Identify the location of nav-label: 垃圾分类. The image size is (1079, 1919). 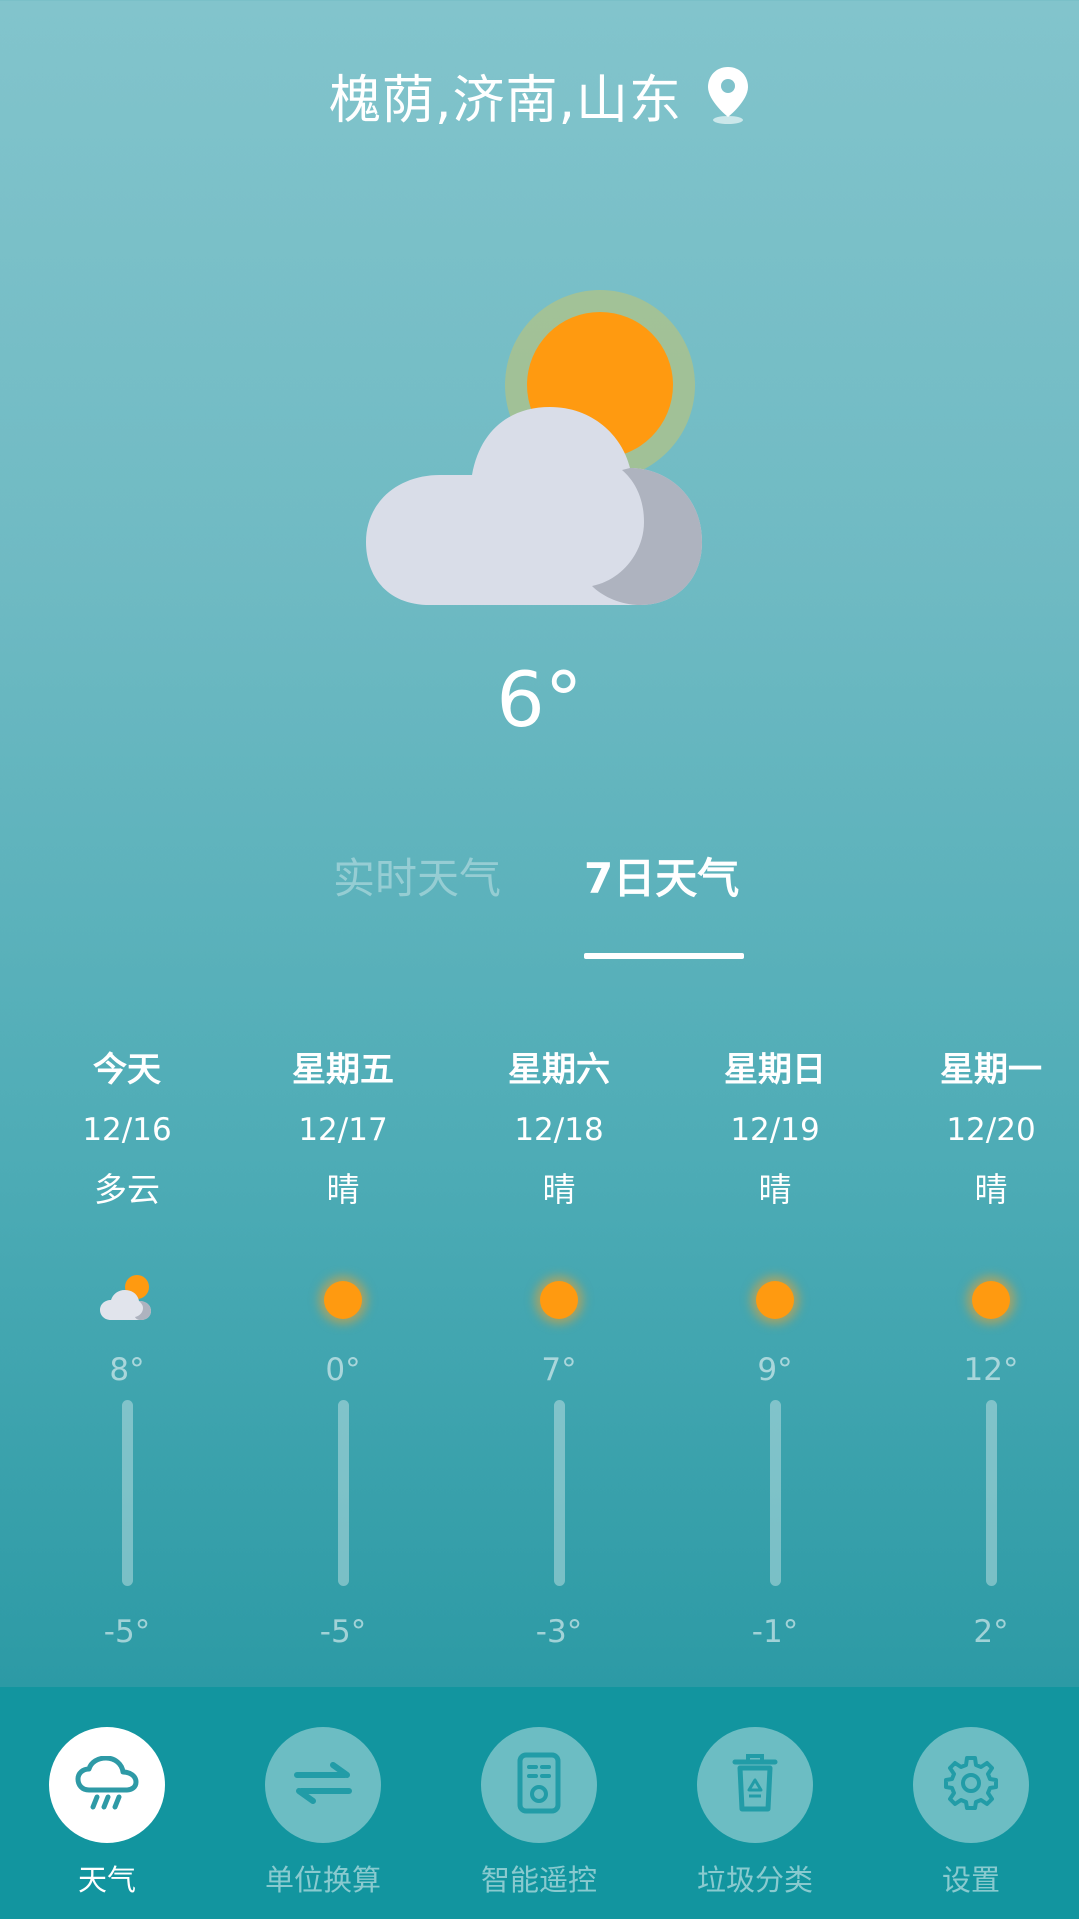
(754, 1880).